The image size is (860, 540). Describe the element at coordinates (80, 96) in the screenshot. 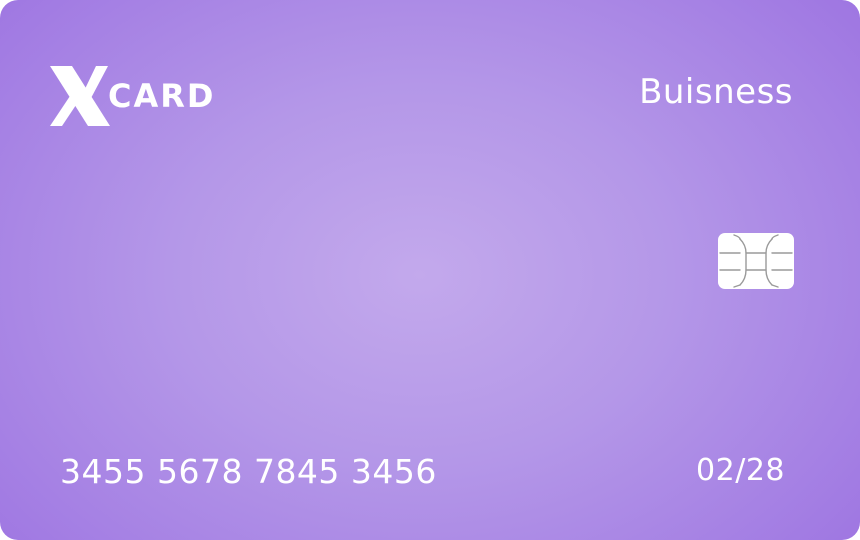

I see `x-logo-icon` at that location.